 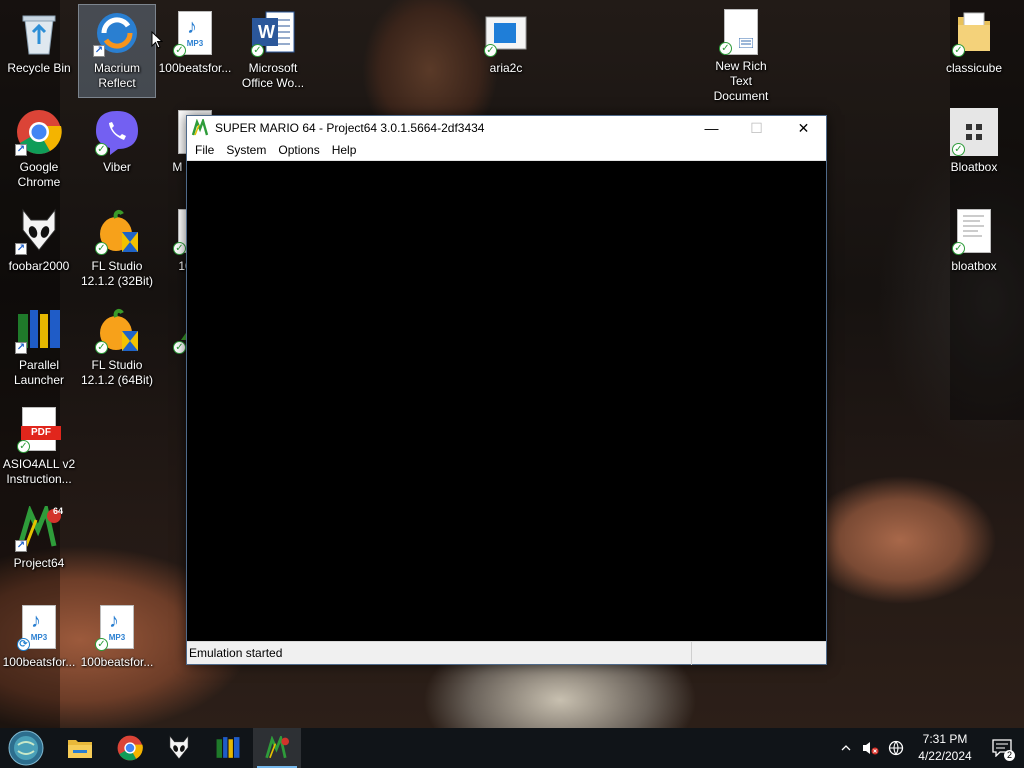 What do you see at coordinates (974, 266) in the screenshot?
I see `desktop-icon-label: bloatbox` at bounding box center [974, 266].